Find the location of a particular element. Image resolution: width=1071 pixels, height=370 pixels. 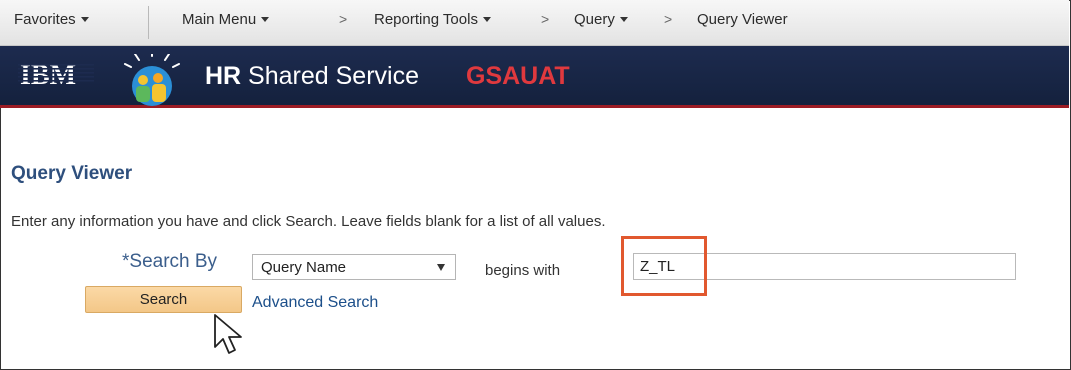

nav-query-label: Query is located at coordinates (594, 19).